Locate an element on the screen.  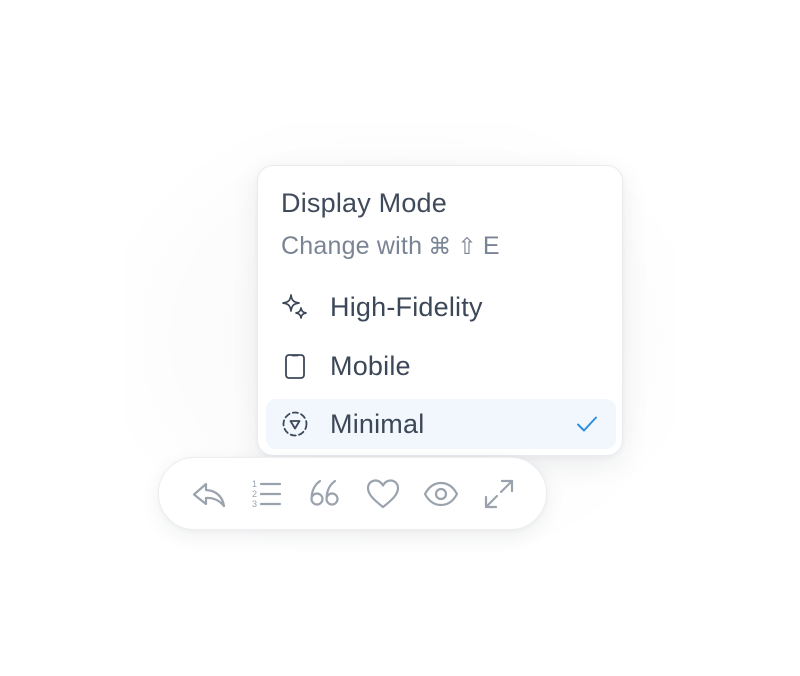
menu-item-mobile: Mobile is located at coordinates (441, 366).